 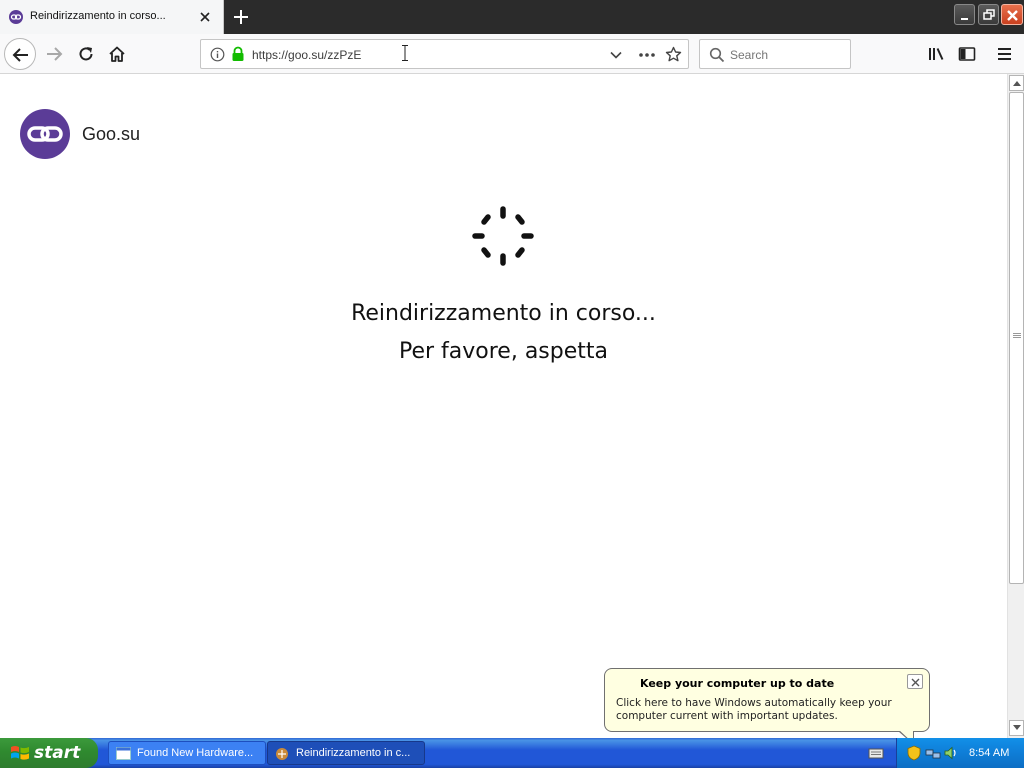 I want to click on scroll-down-button, so click(x=1016, y=728).